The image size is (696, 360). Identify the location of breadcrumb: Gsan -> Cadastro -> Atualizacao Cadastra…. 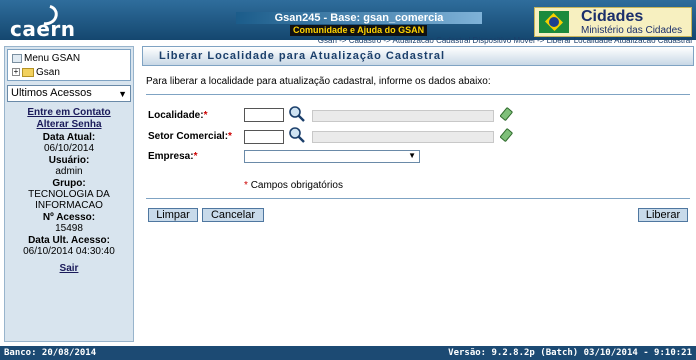
(504, 40).